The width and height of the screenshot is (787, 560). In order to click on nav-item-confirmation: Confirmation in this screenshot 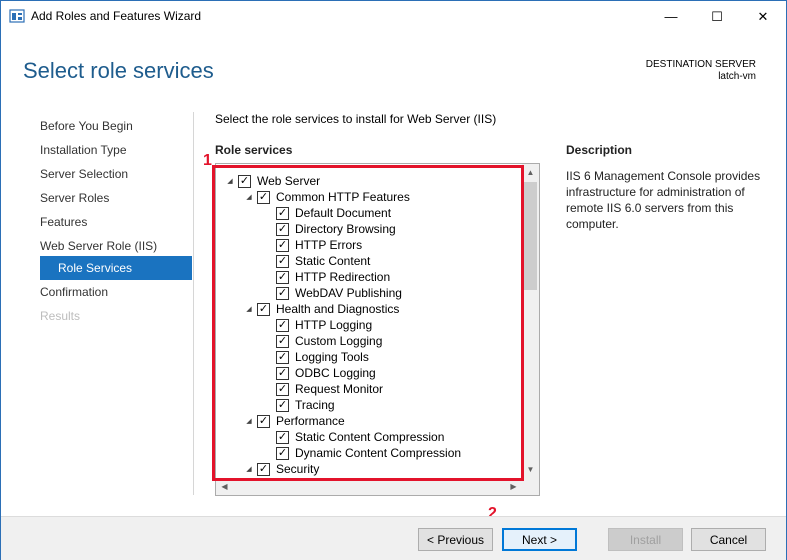, I will do `click(74, 292)`.